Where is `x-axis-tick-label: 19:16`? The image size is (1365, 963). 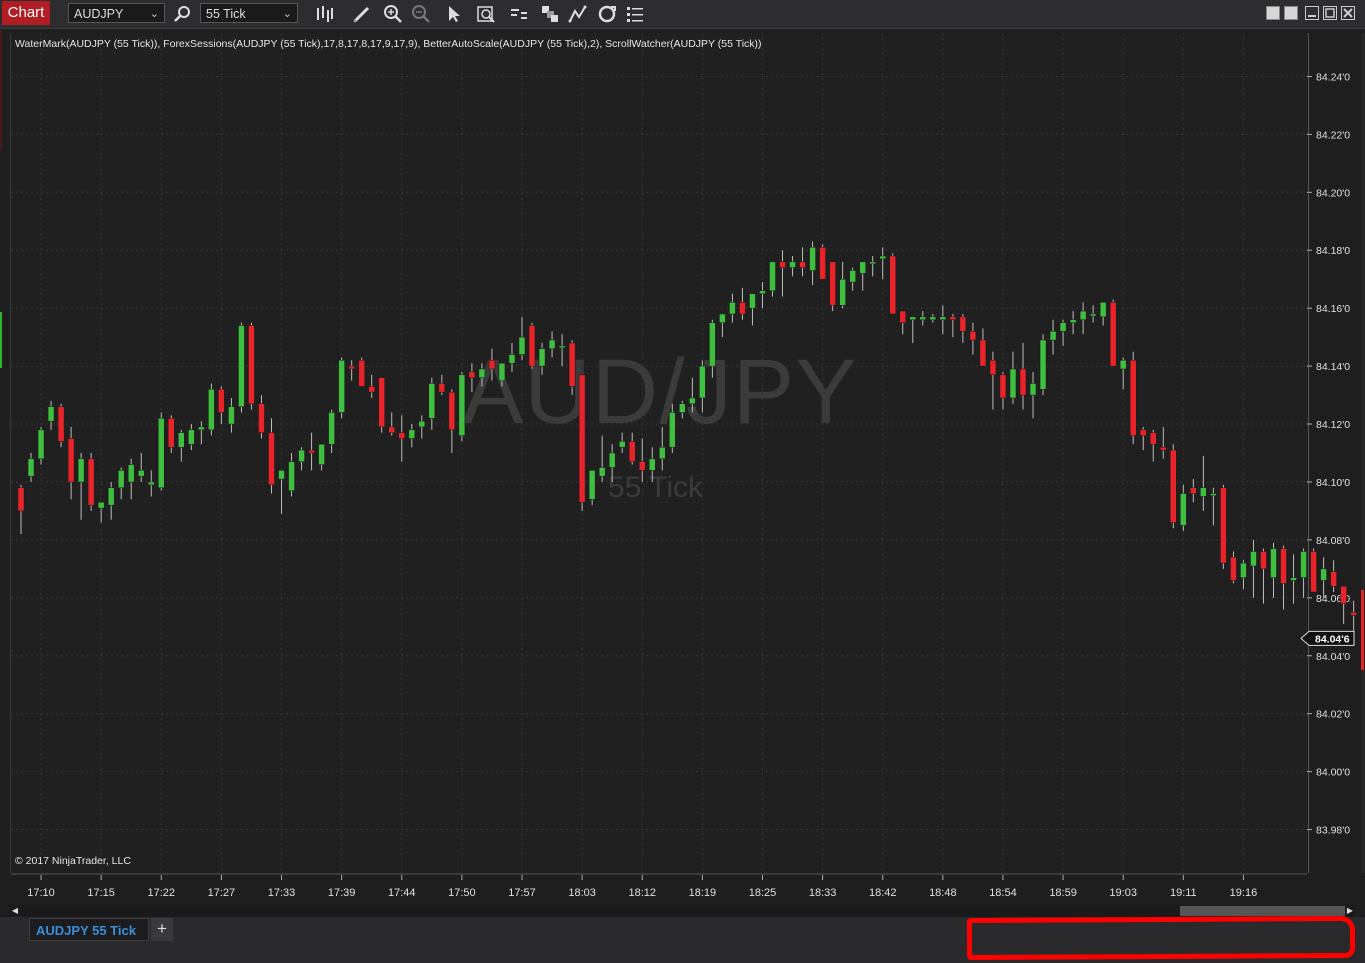 x-axis-tick-label: 19:16 is located at coordinates (1244, 893).